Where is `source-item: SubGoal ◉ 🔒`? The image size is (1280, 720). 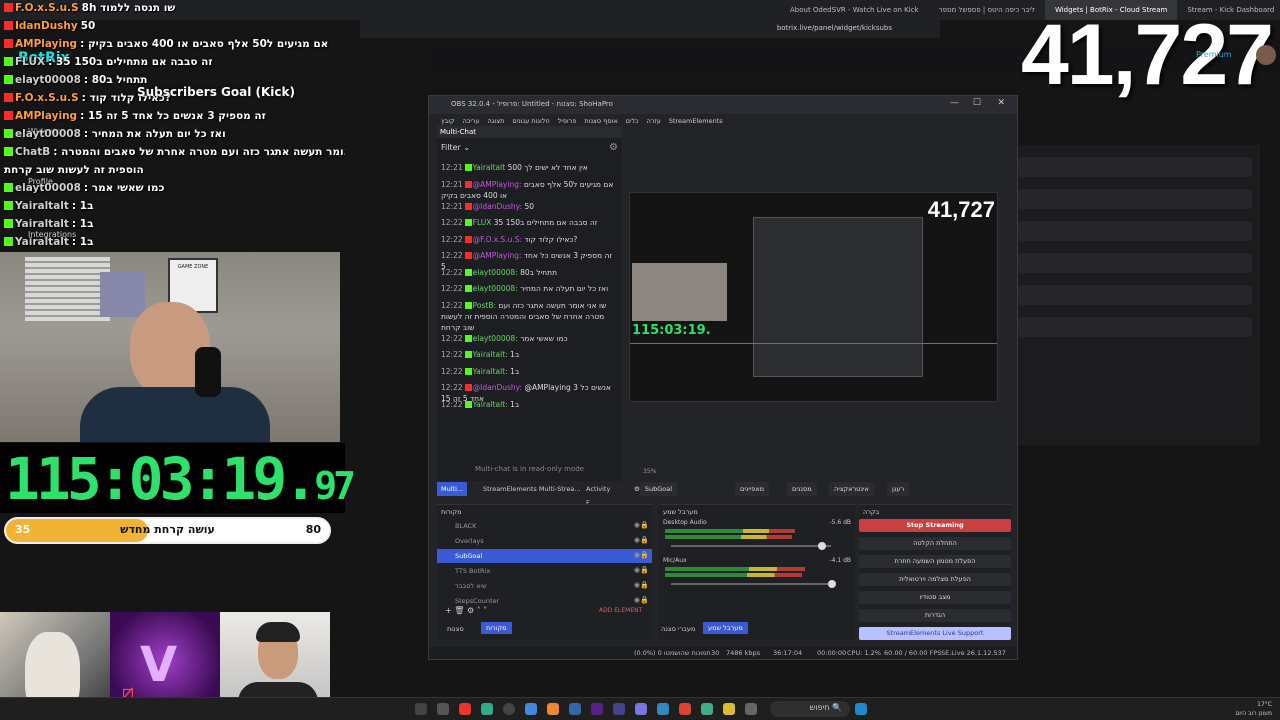
source-item: SubGoal ◉ 🔒 is located at coordinates (544, 556).